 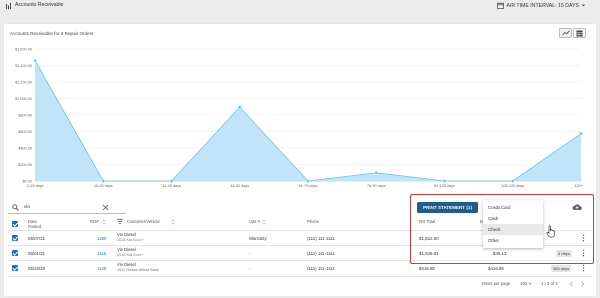 I want to click on y-tick-label: $400.00, so click(x=25, y=148).